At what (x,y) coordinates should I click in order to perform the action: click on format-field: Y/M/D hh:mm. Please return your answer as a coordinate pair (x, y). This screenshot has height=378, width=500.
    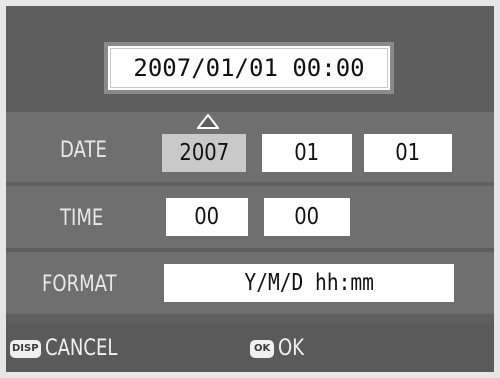
    Looking at the image, I should click on (309, 283).